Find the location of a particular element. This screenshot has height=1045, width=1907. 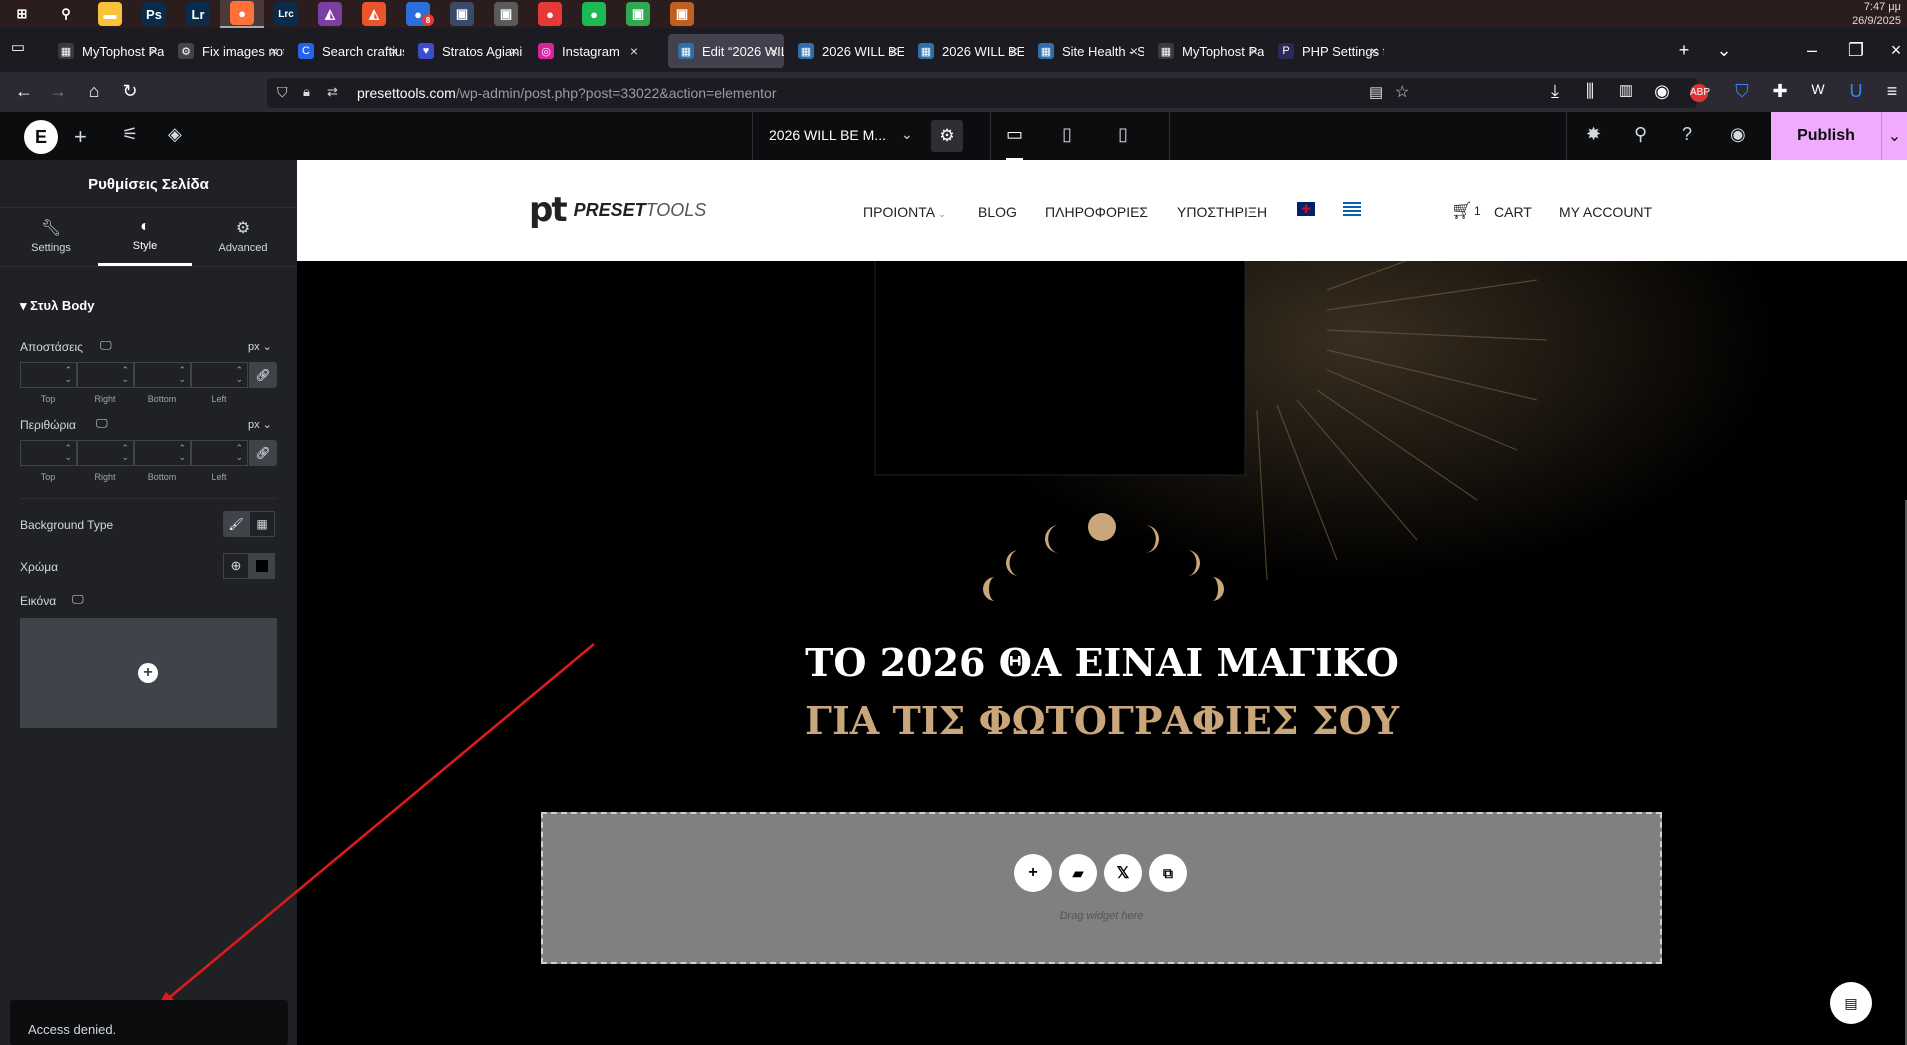

add-image-icon: + is located at coordinates (148, 673).